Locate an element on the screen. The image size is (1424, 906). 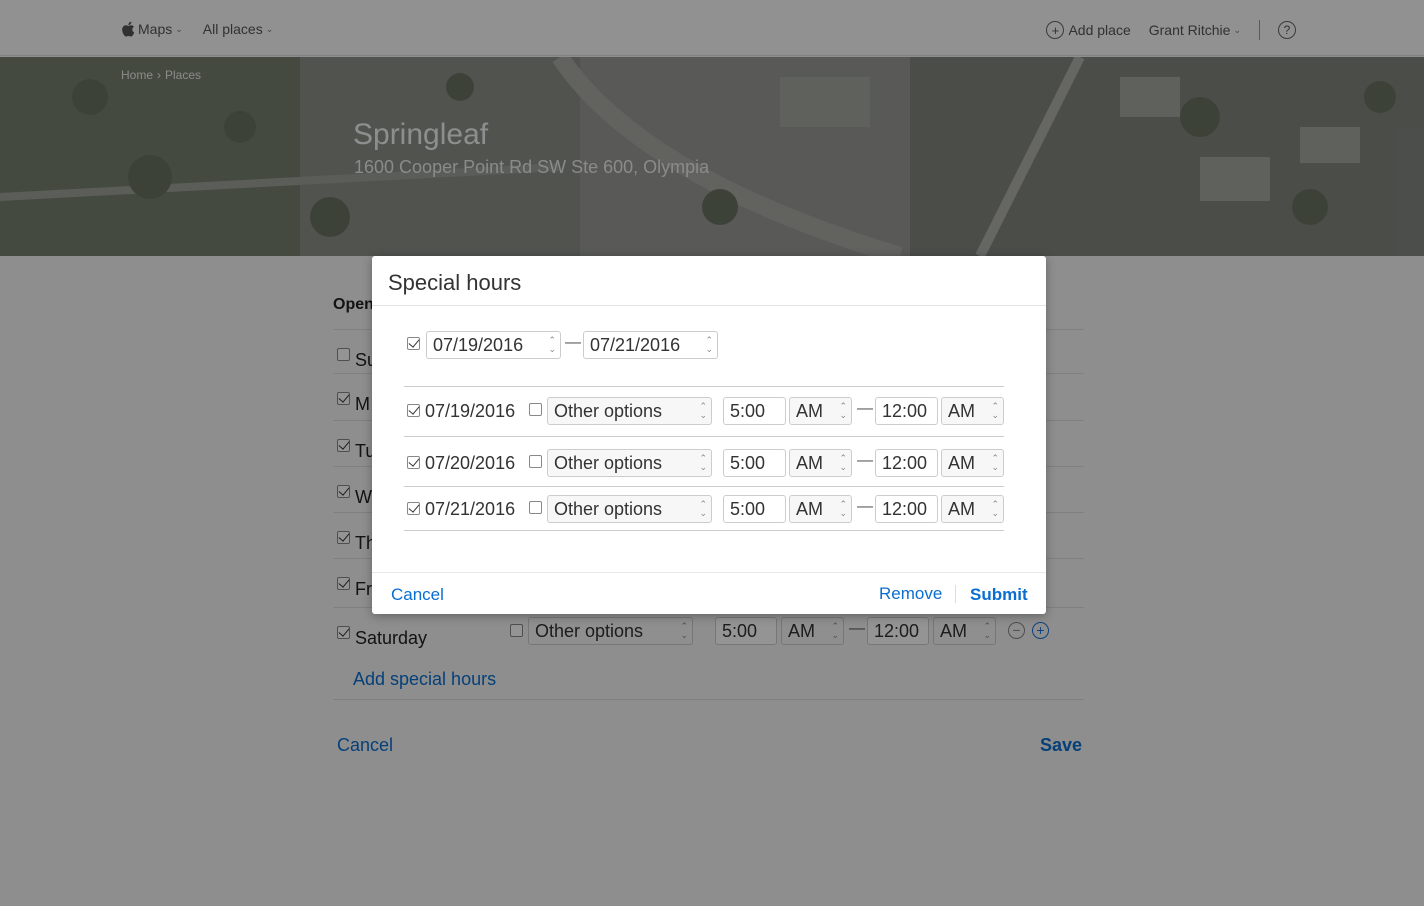
date-range-checkbox is located at coordinates (413, 343).